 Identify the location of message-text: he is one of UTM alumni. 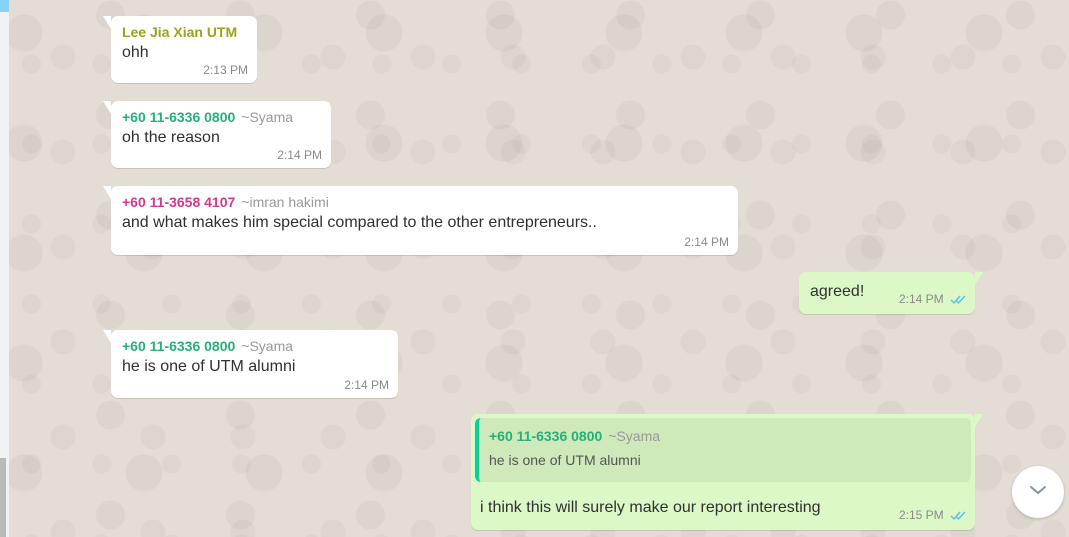
(209, 366).